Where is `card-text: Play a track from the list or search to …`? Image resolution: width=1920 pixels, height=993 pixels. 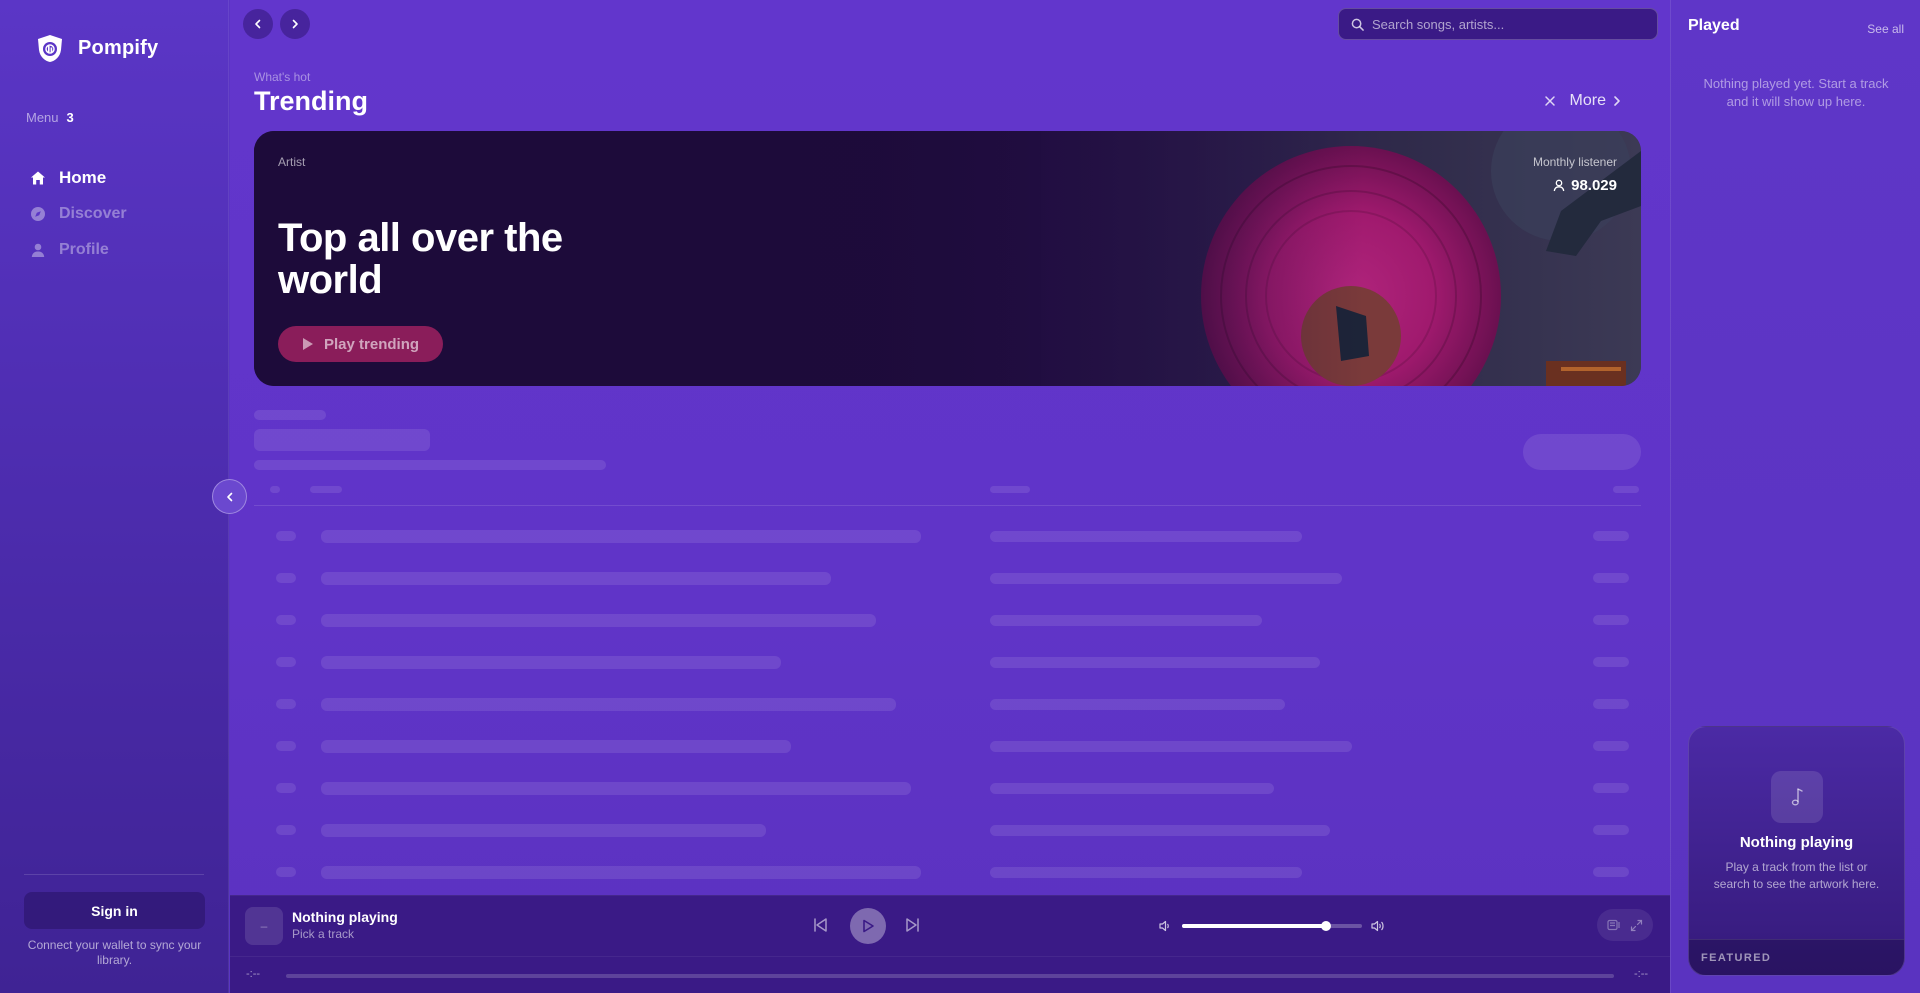
card-text: Play a track from the list or search to … is located at coordinates (1796, 875).